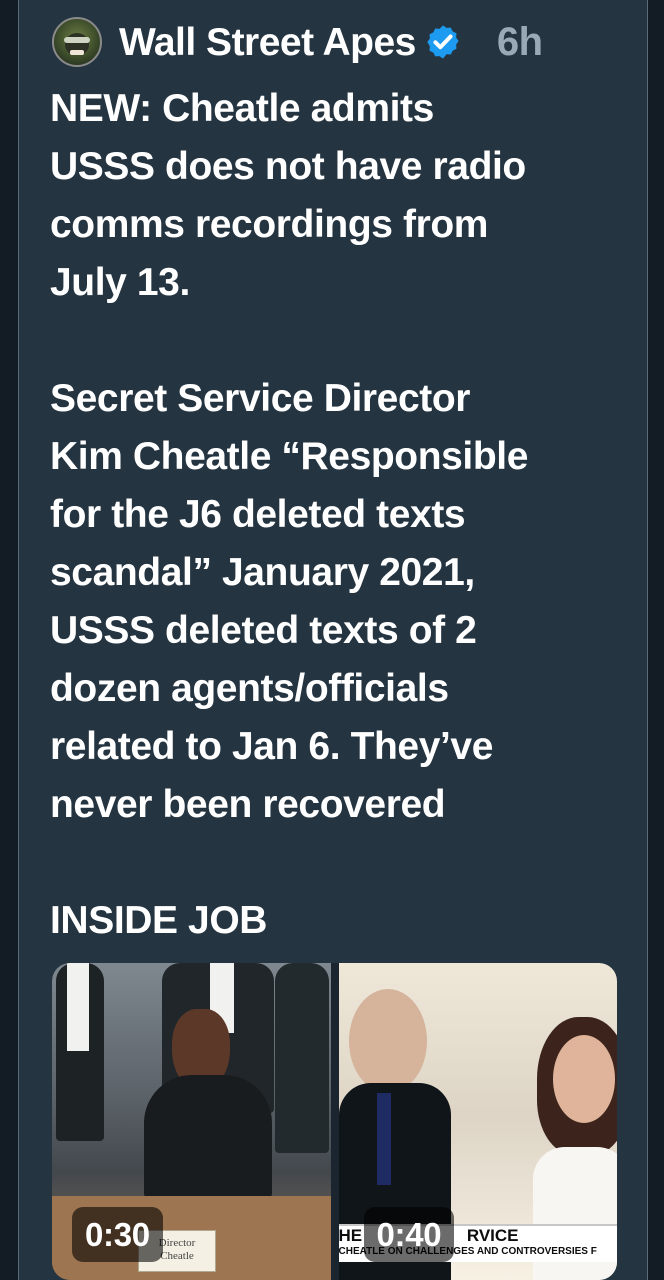 The width and height of the screenshot is (664, 1280). I want to click on ape-eye-band, so click(77, 40).